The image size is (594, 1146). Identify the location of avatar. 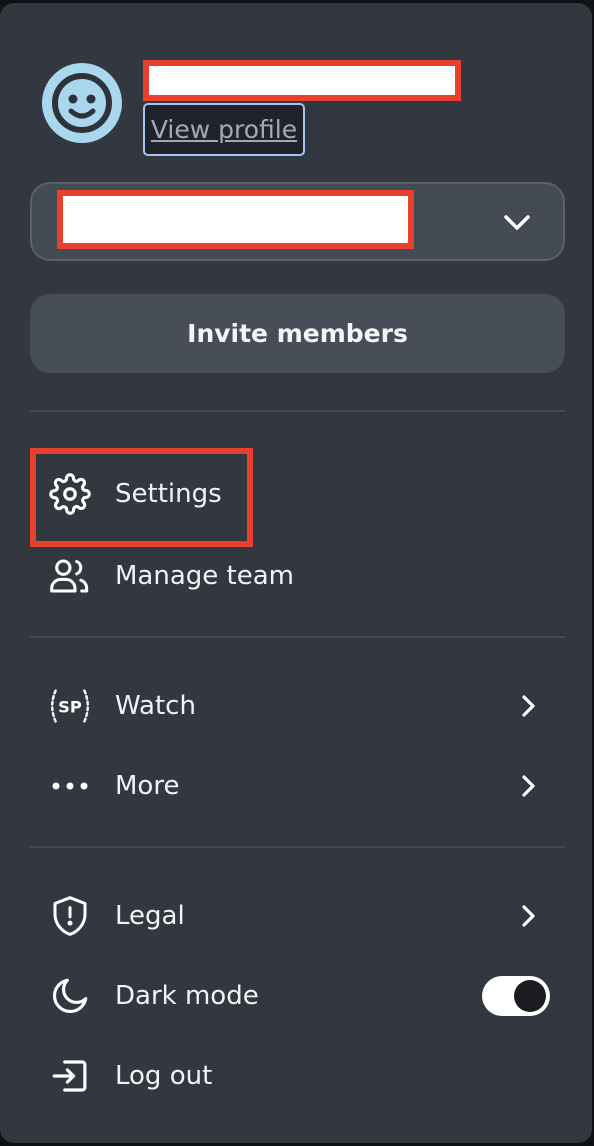
(82, 103).